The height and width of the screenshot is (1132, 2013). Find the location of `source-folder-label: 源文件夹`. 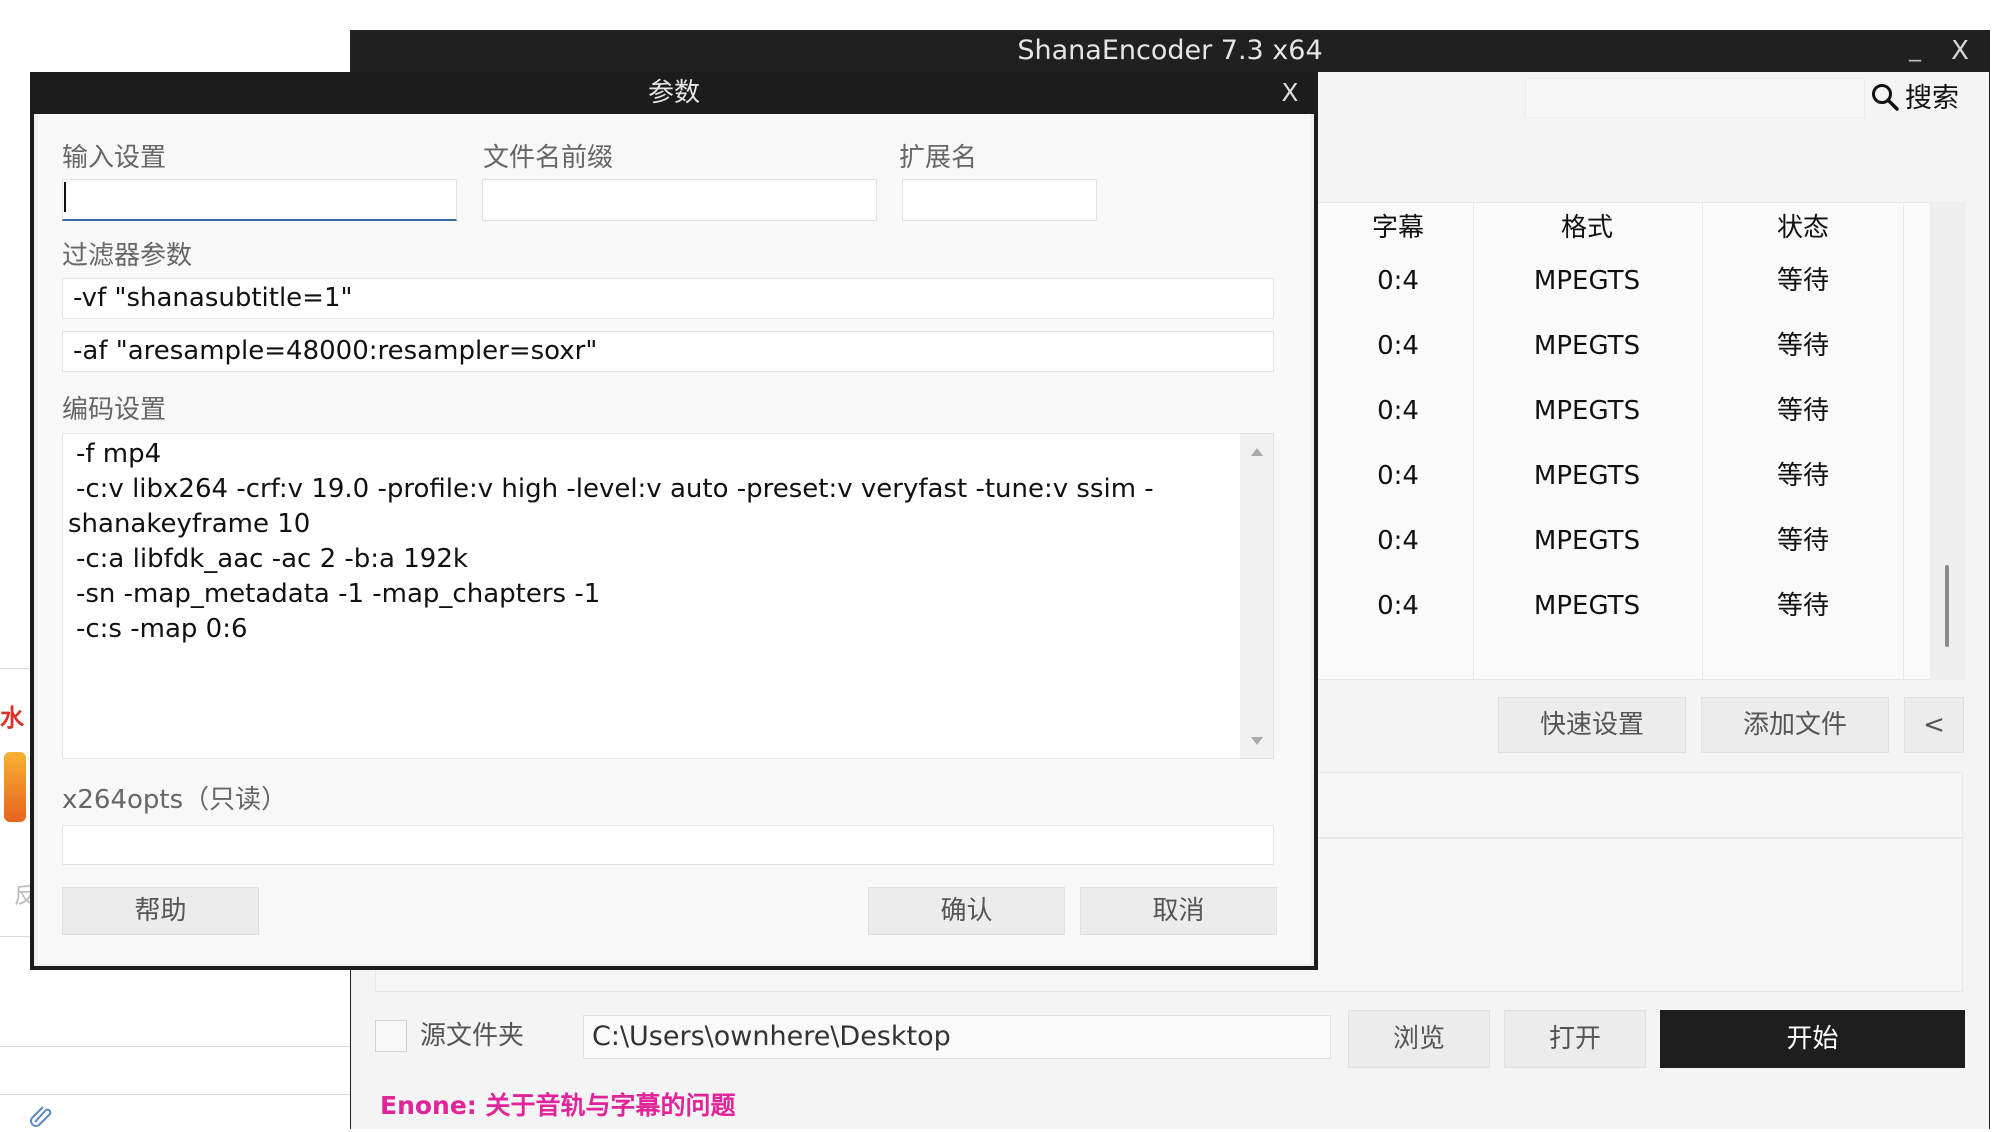

source-folder-label: 源文件夹 is located at coordinates (472, 1036).